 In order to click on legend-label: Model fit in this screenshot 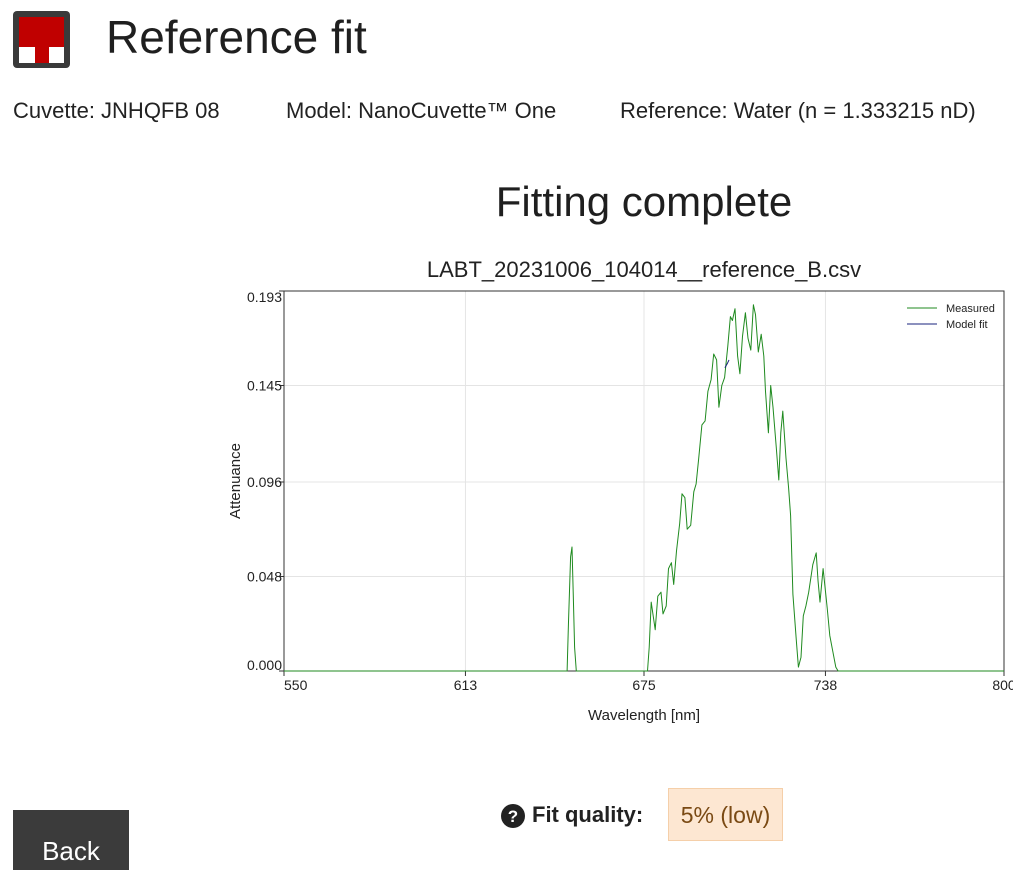, I will do `click(967, 325)`.